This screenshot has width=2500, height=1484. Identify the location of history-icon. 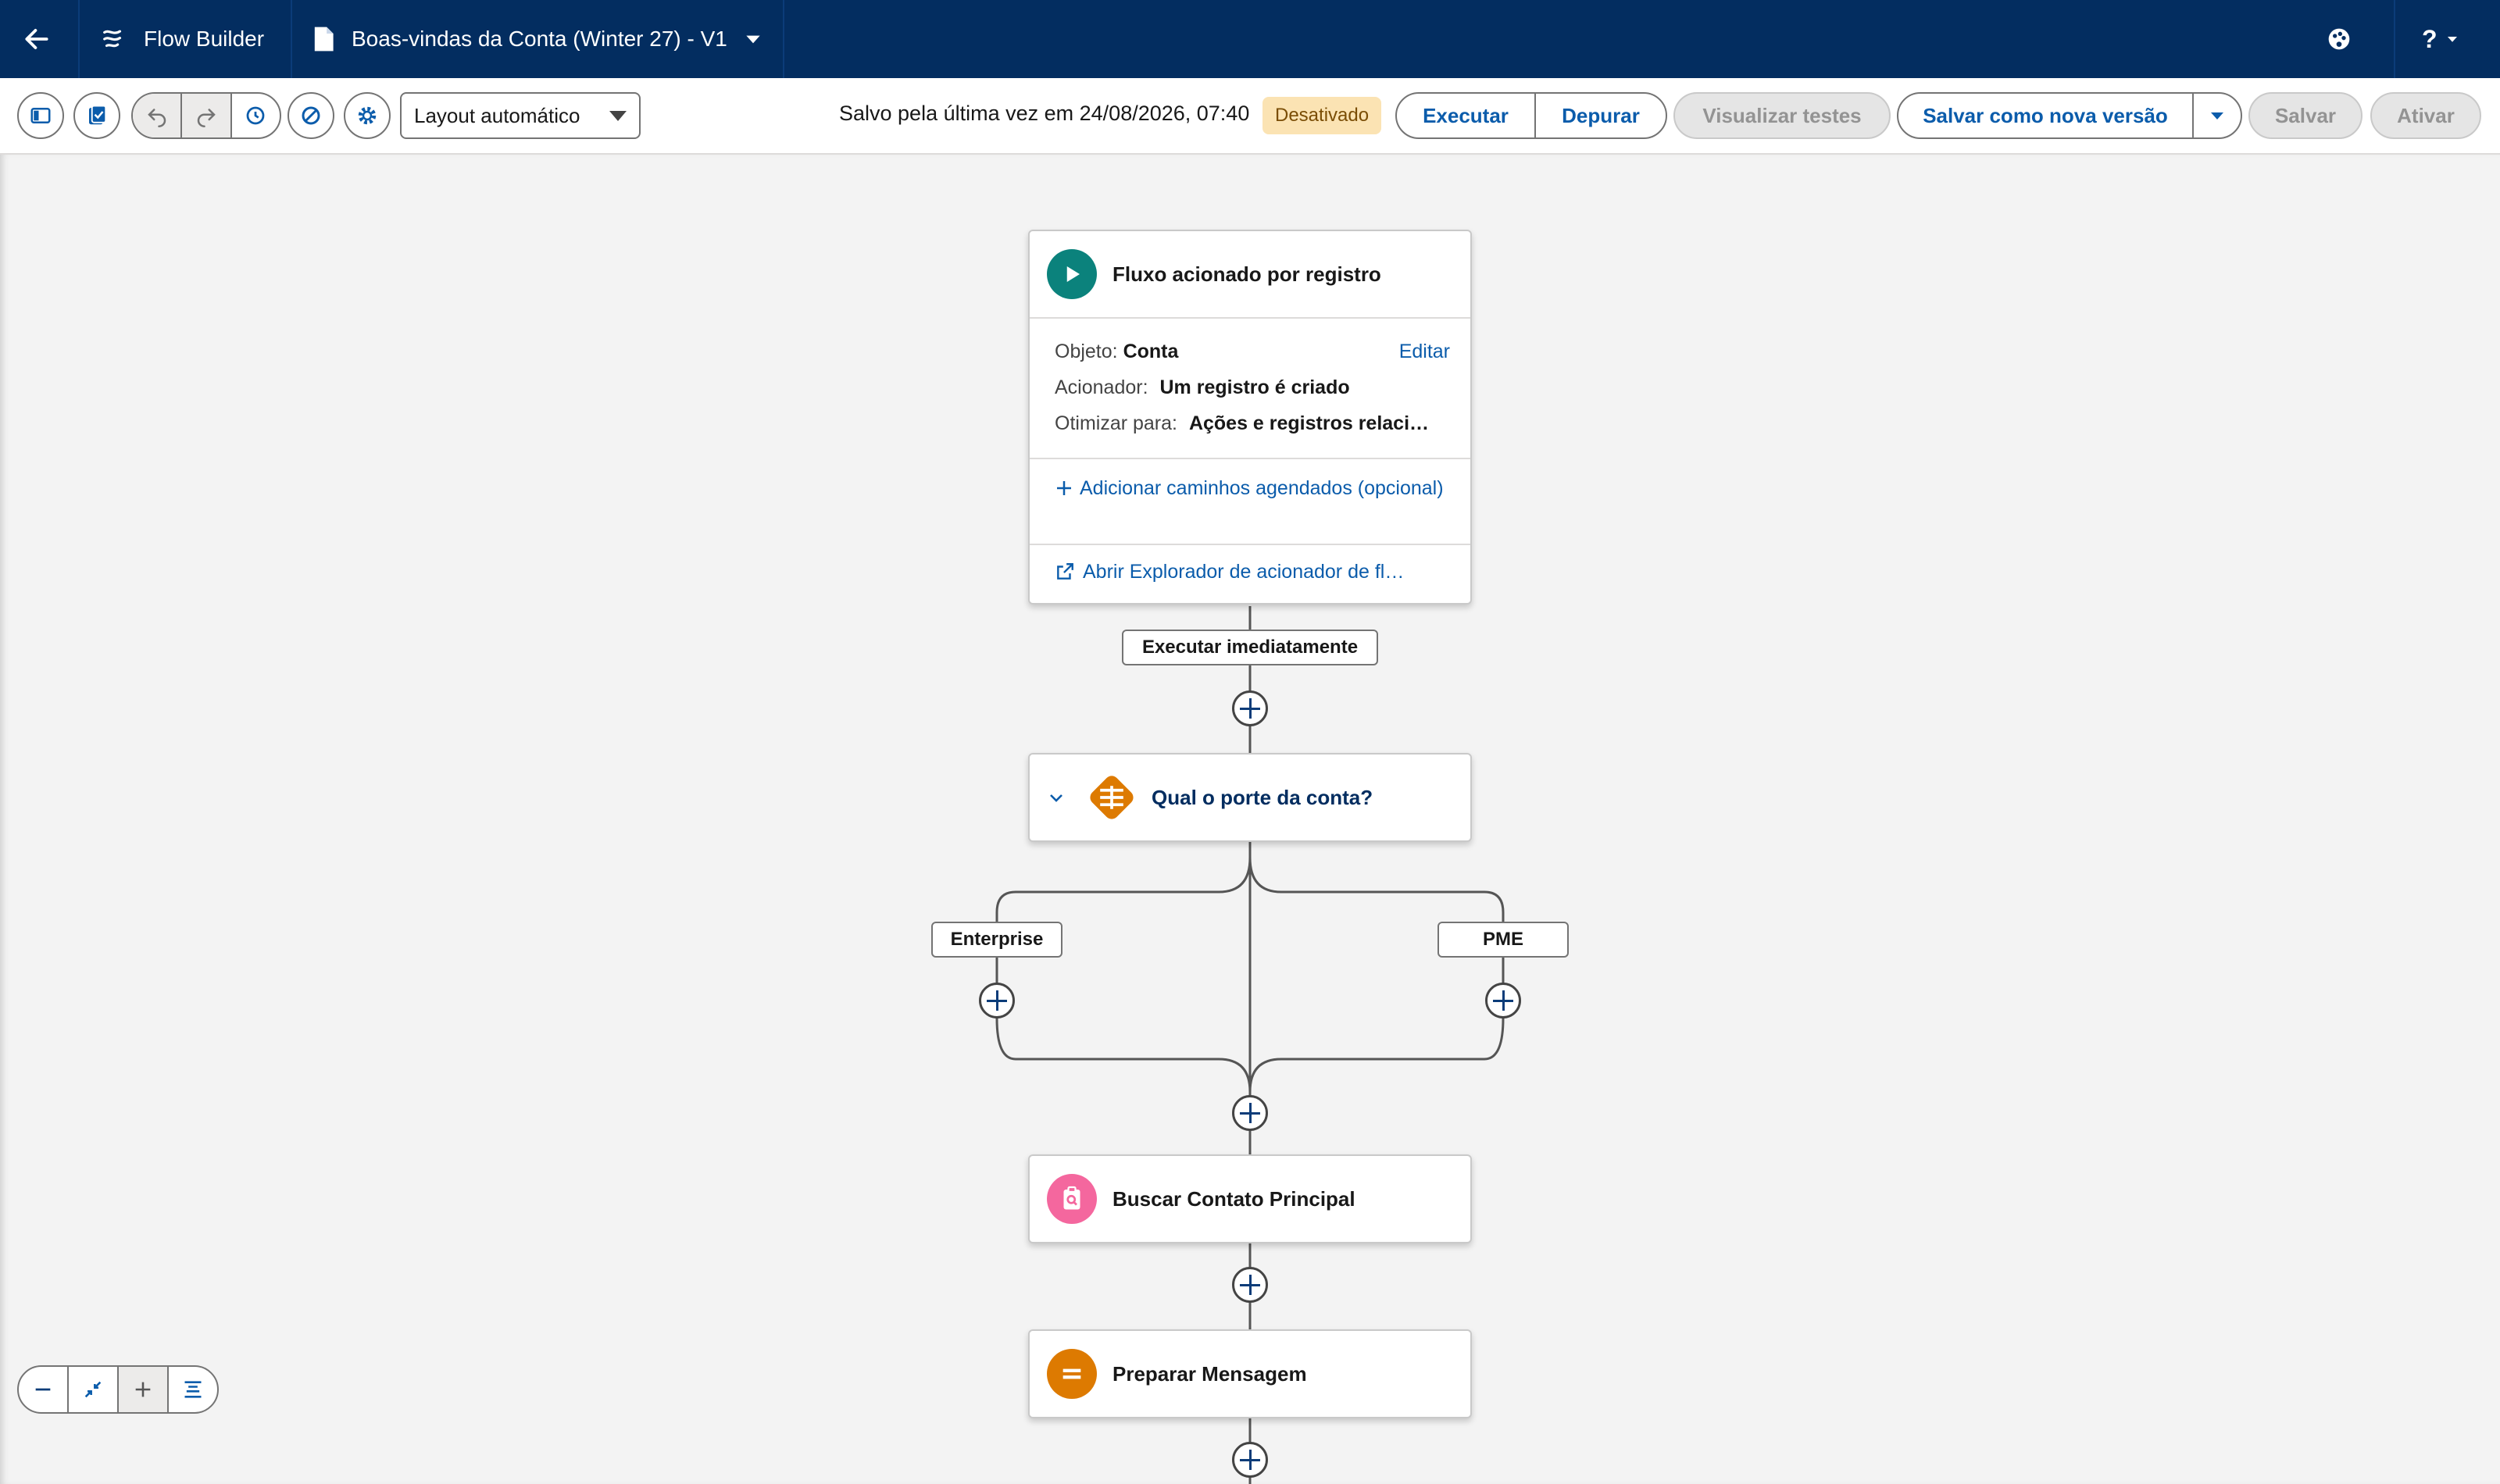
(256, 115).